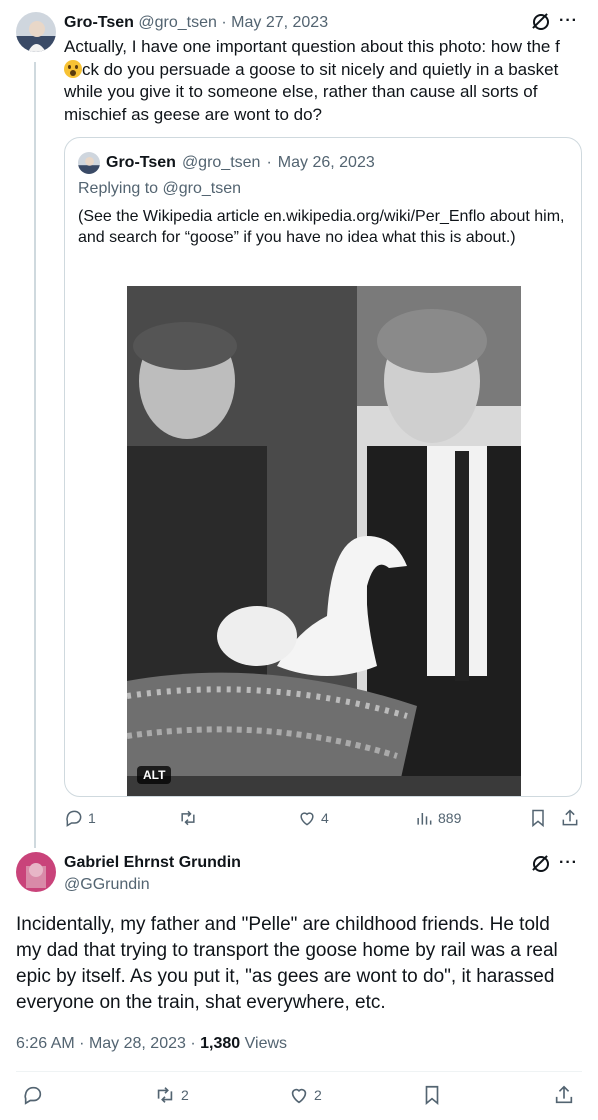  Describe the element at coordinates (450, 818) in the screenshot. I see `views-count: 889` at that location.